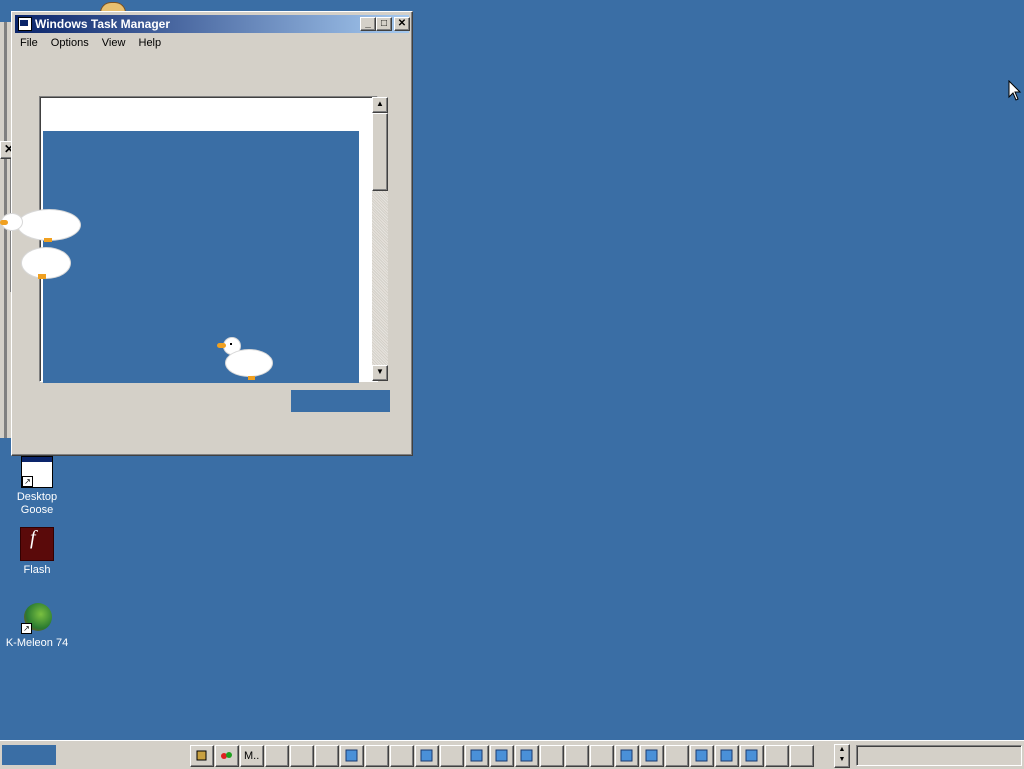 The image size is (1024, 769). What do you see at coordinates (150, 43) in the screenshot?
I see `menu-help: Help` at bounding box center [150, 43].